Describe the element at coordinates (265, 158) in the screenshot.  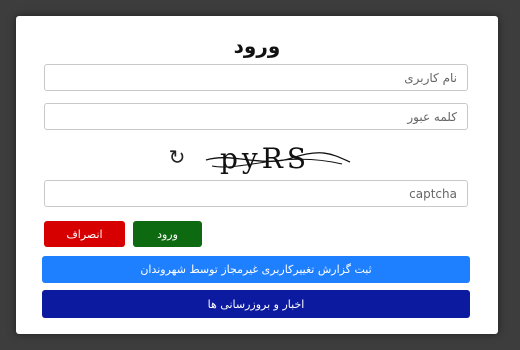
I see `captcha-text: pyRS` at that location.